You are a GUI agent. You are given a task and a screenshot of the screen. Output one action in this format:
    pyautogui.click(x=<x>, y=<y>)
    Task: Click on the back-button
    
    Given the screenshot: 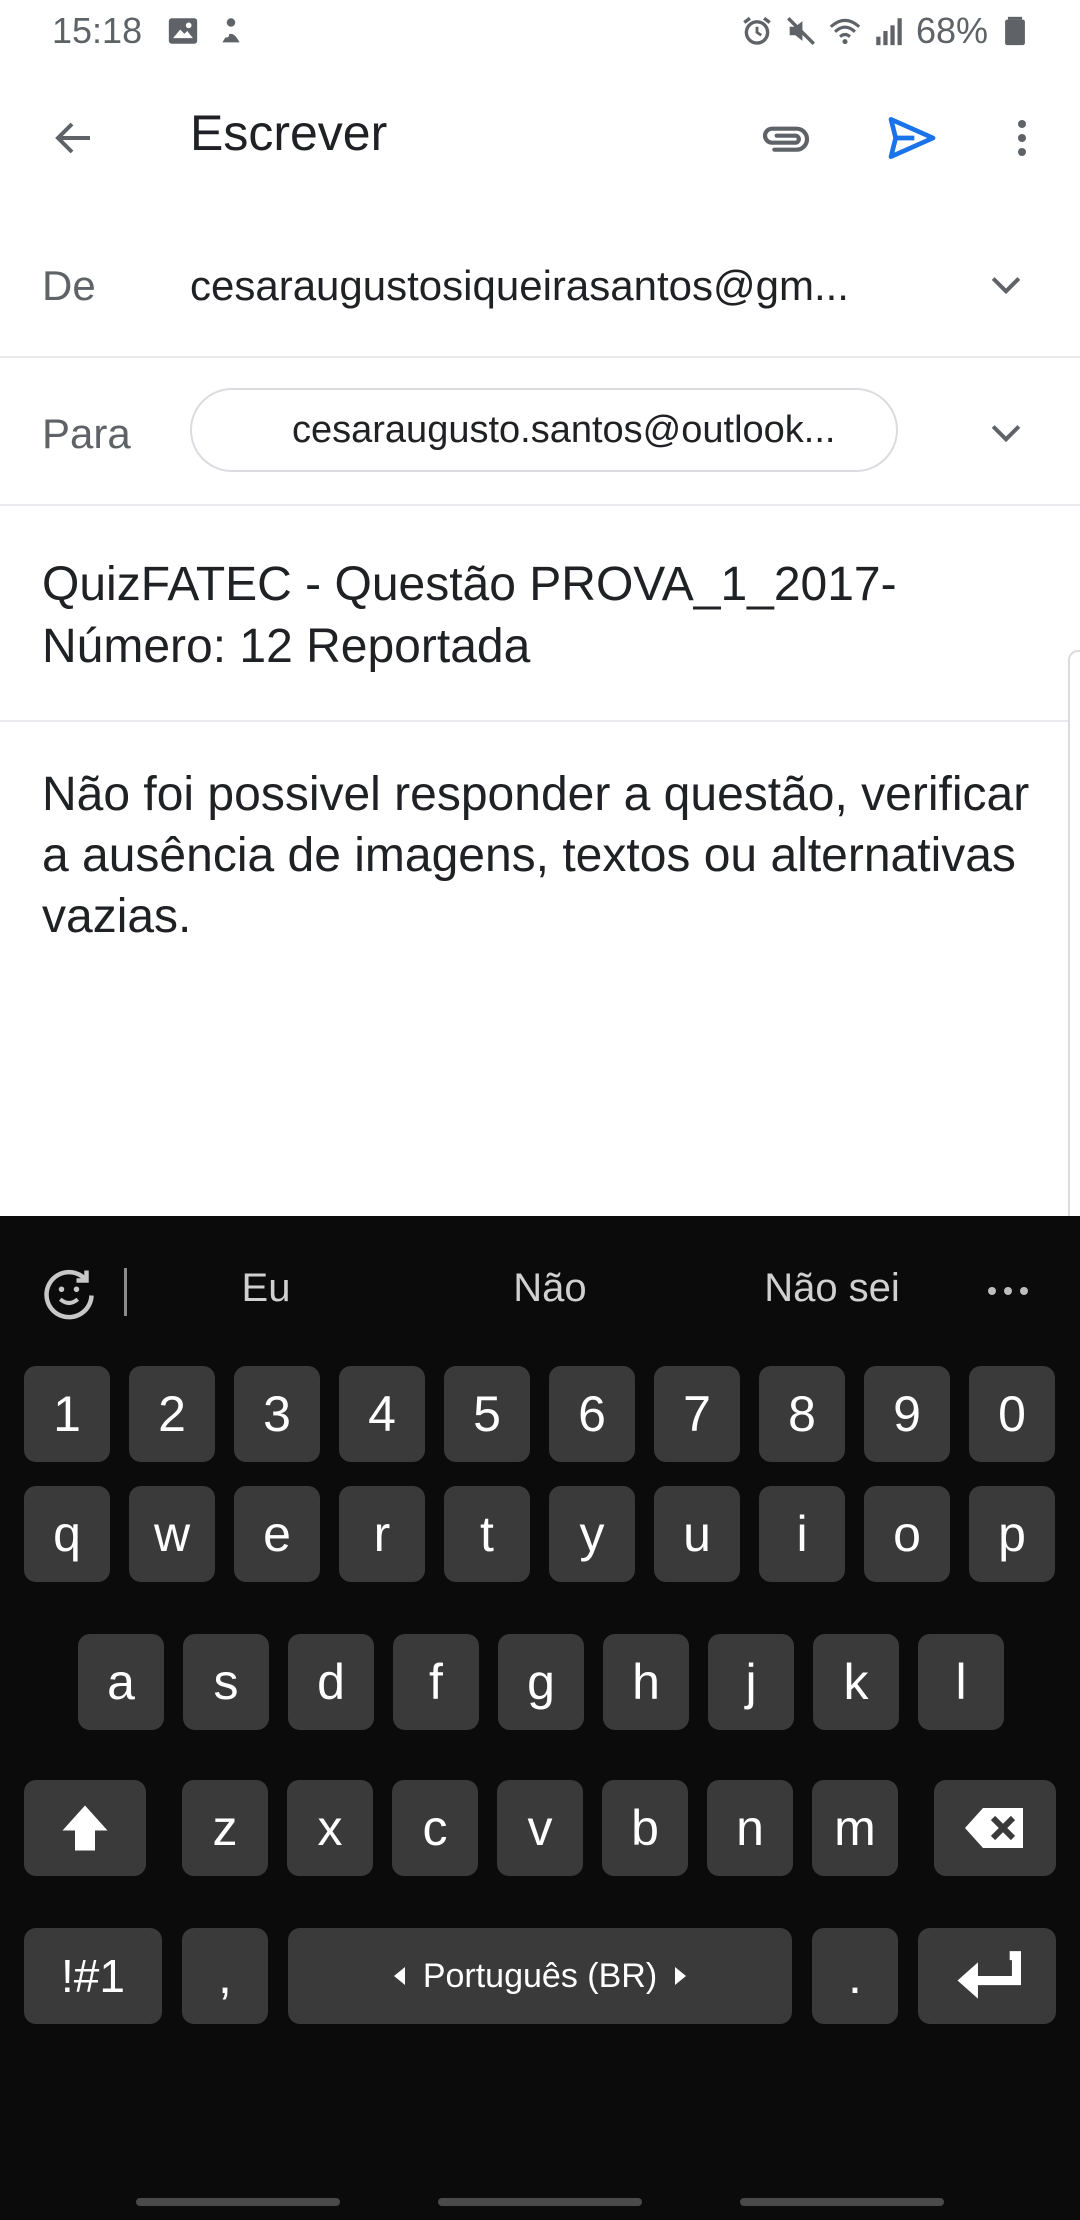 What is the action you would take?
    pyautogui.click(x=74, y=138)
    